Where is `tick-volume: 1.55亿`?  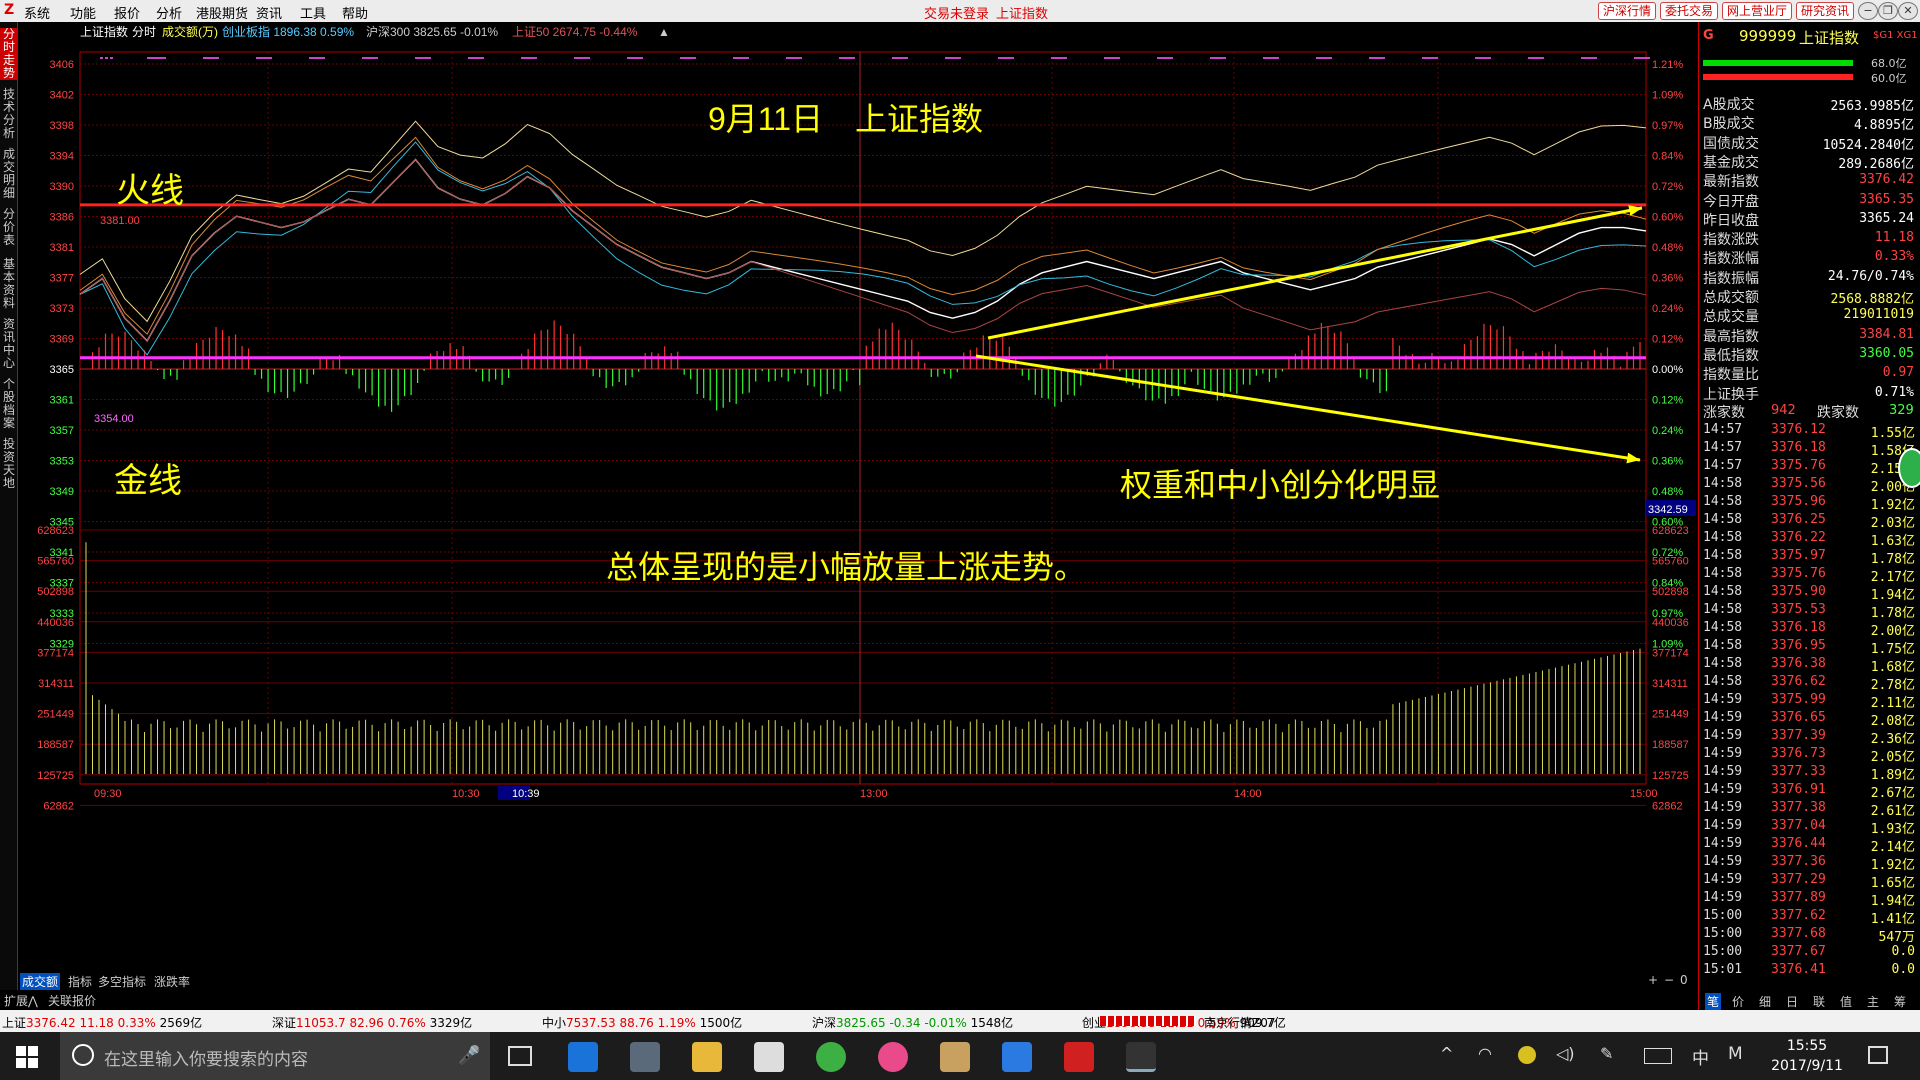
tick-volume: 1.55亿 is located at coordinates (1892, 433).